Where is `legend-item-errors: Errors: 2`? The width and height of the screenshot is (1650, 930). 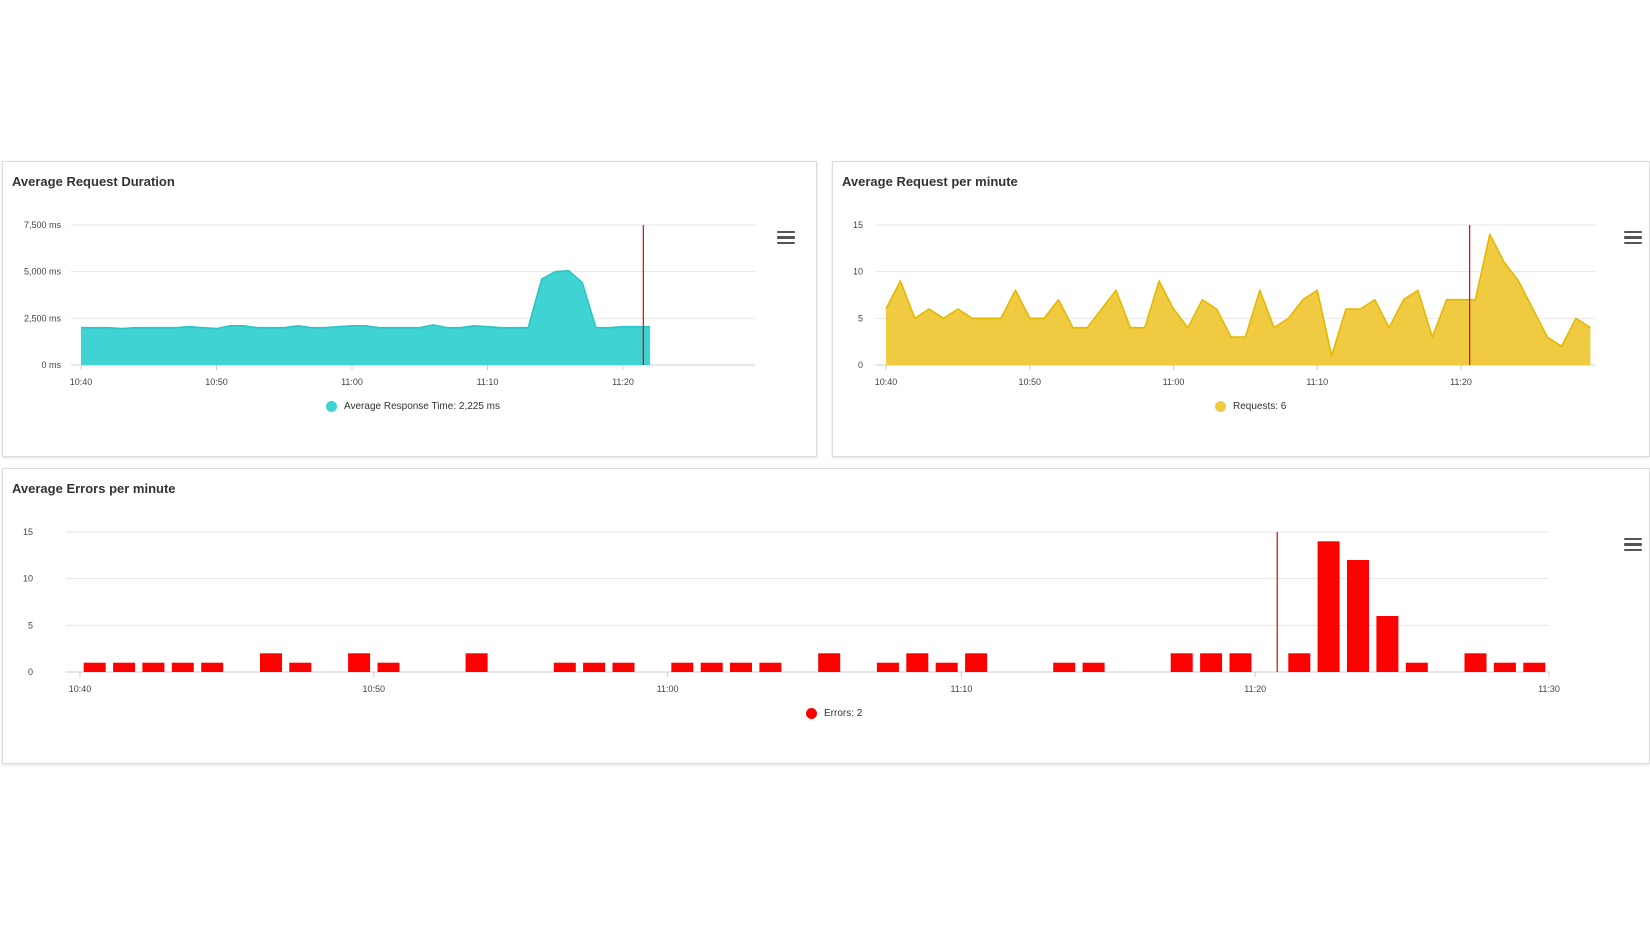
legend-item-errors: Errors: 2 is located at coordinates (834, 713).